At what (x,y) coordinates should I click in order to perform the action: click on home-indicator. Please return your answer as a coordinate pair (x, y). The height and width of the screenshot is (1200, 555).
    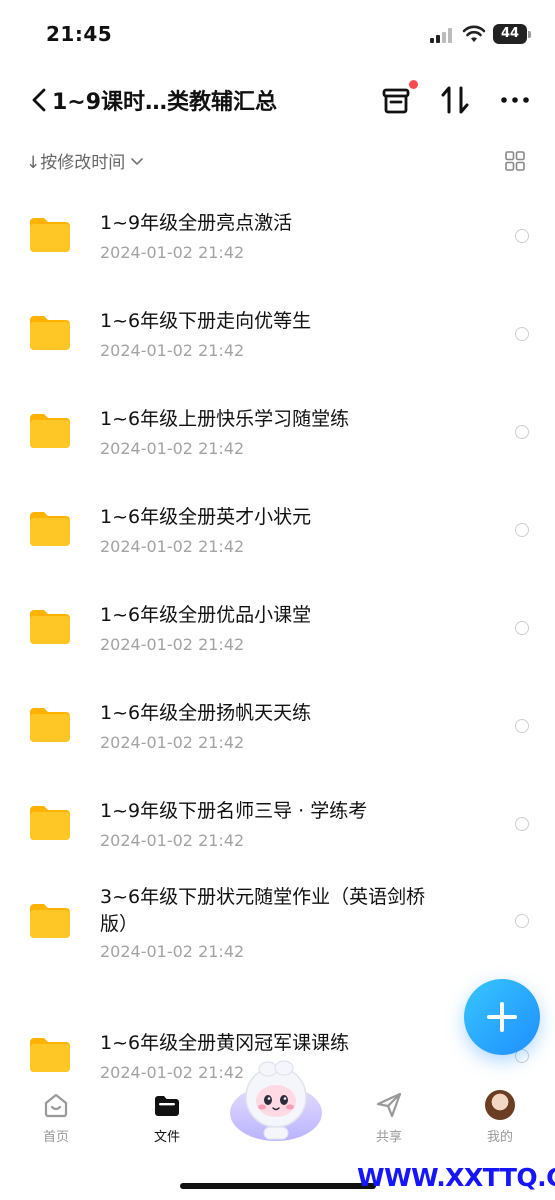
    Looking at the image, I should click on (278, 1186).